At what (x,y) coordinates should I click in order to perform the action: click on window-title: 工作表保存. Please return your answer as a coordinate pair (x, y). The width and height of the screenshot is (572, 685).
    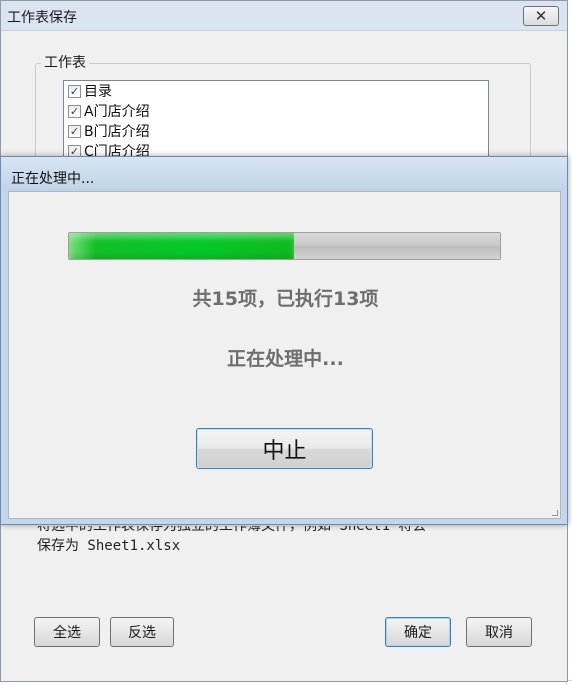
    Looking at the image, I should click on (42, 18).